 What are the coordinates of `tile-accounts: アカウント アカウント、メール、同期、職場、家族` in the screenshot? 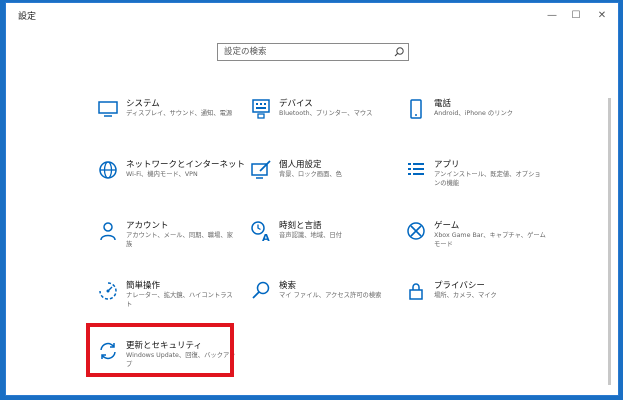 It's located at (171, 239).